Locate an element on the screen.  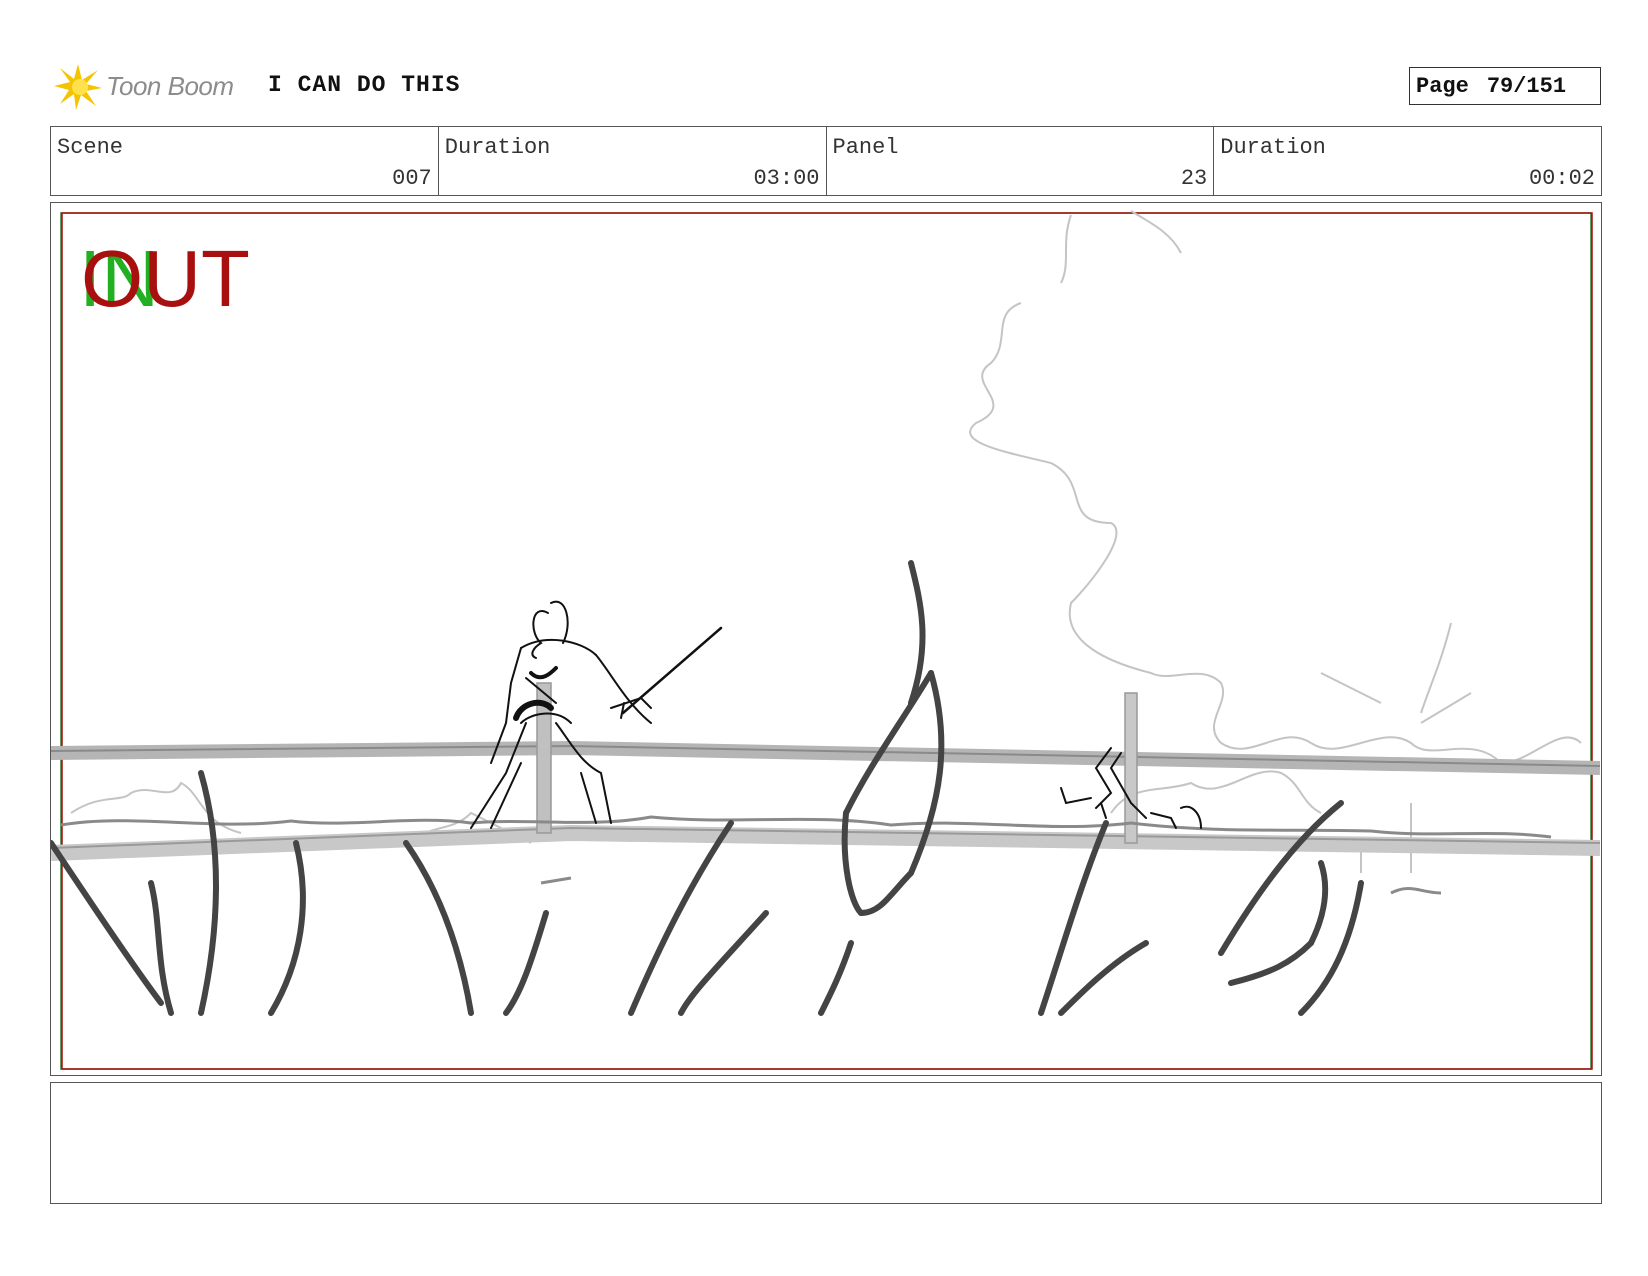
panel-label: Panel is located at coordinates (865, 147).